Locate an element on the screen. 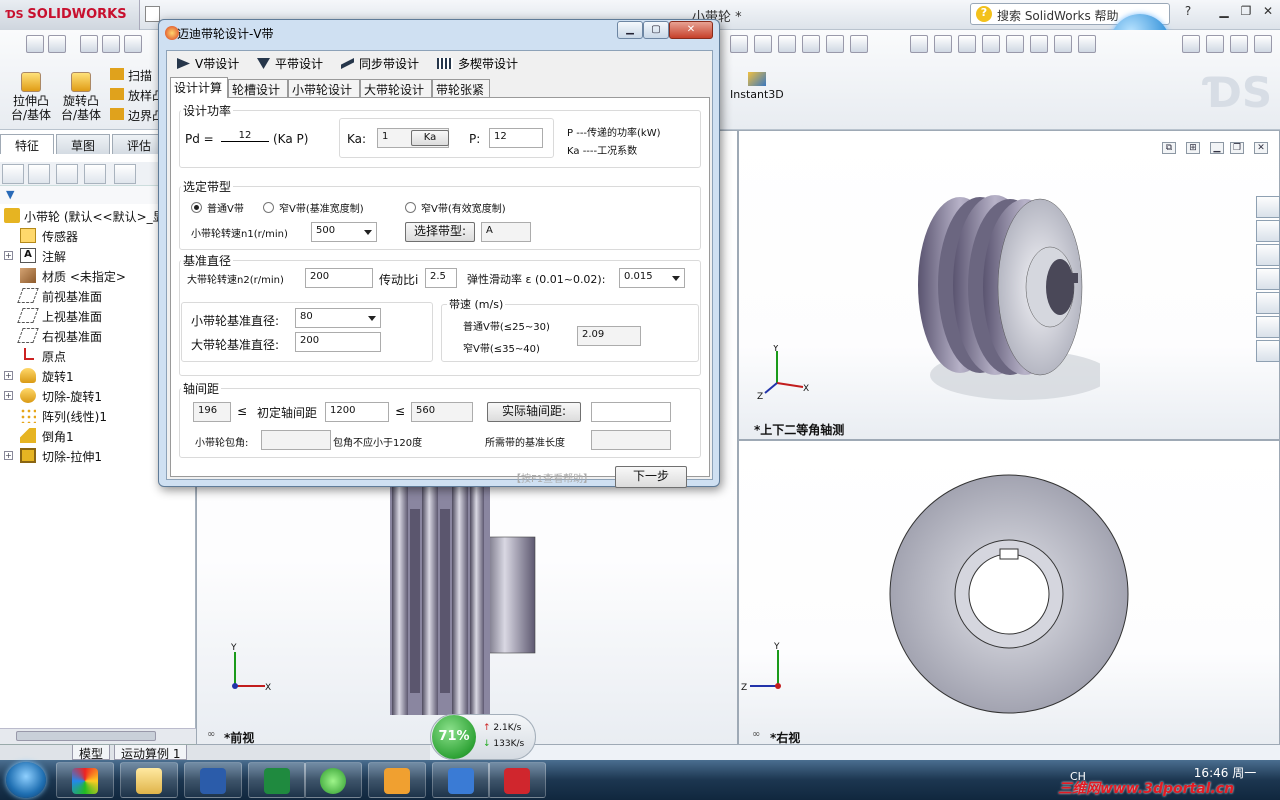  sketch-tool-7-icon is located at coordinates (1063, 44).